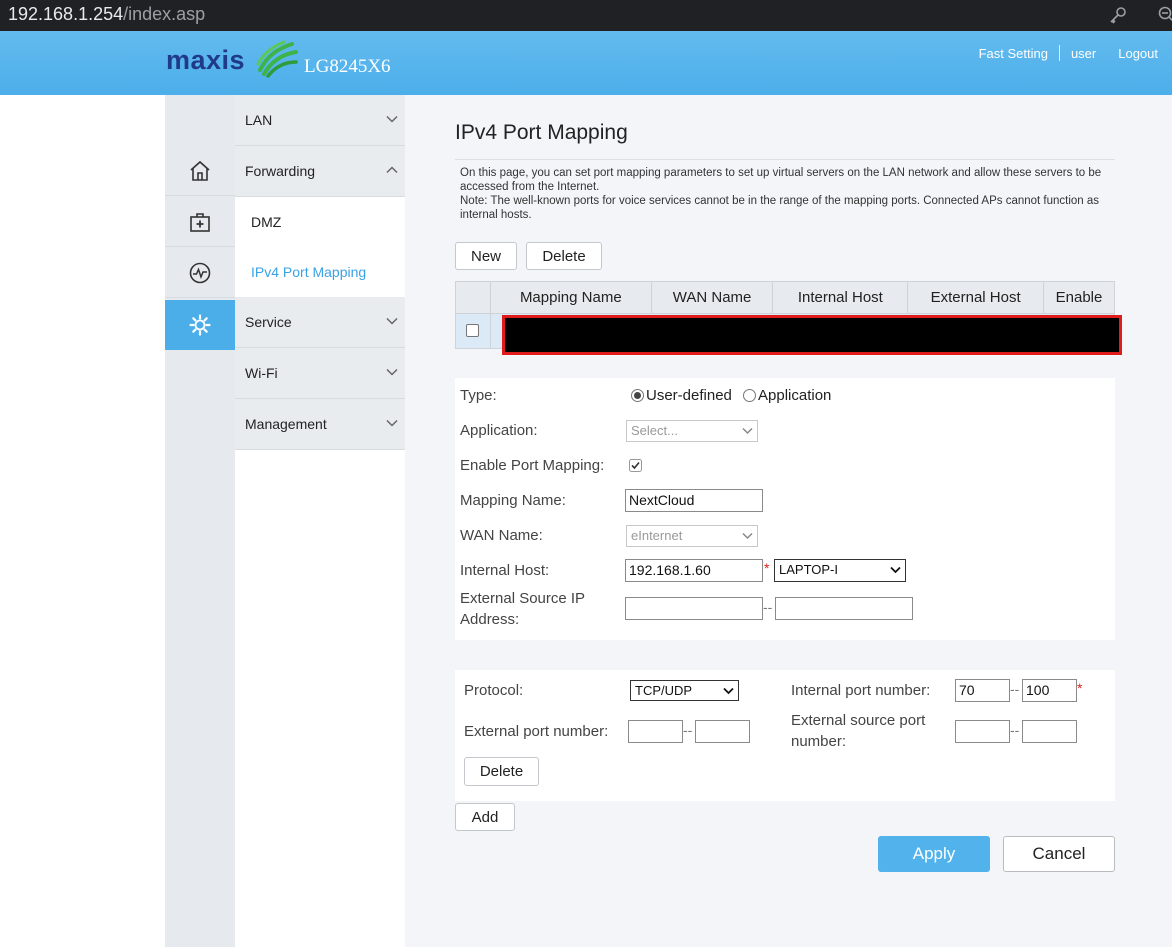 Image resolution: width=1172 pixels, height=947 pixels. Describe the element at coordinates (320, 698) in the screenshot. I see `menu-blank-area` at that location.